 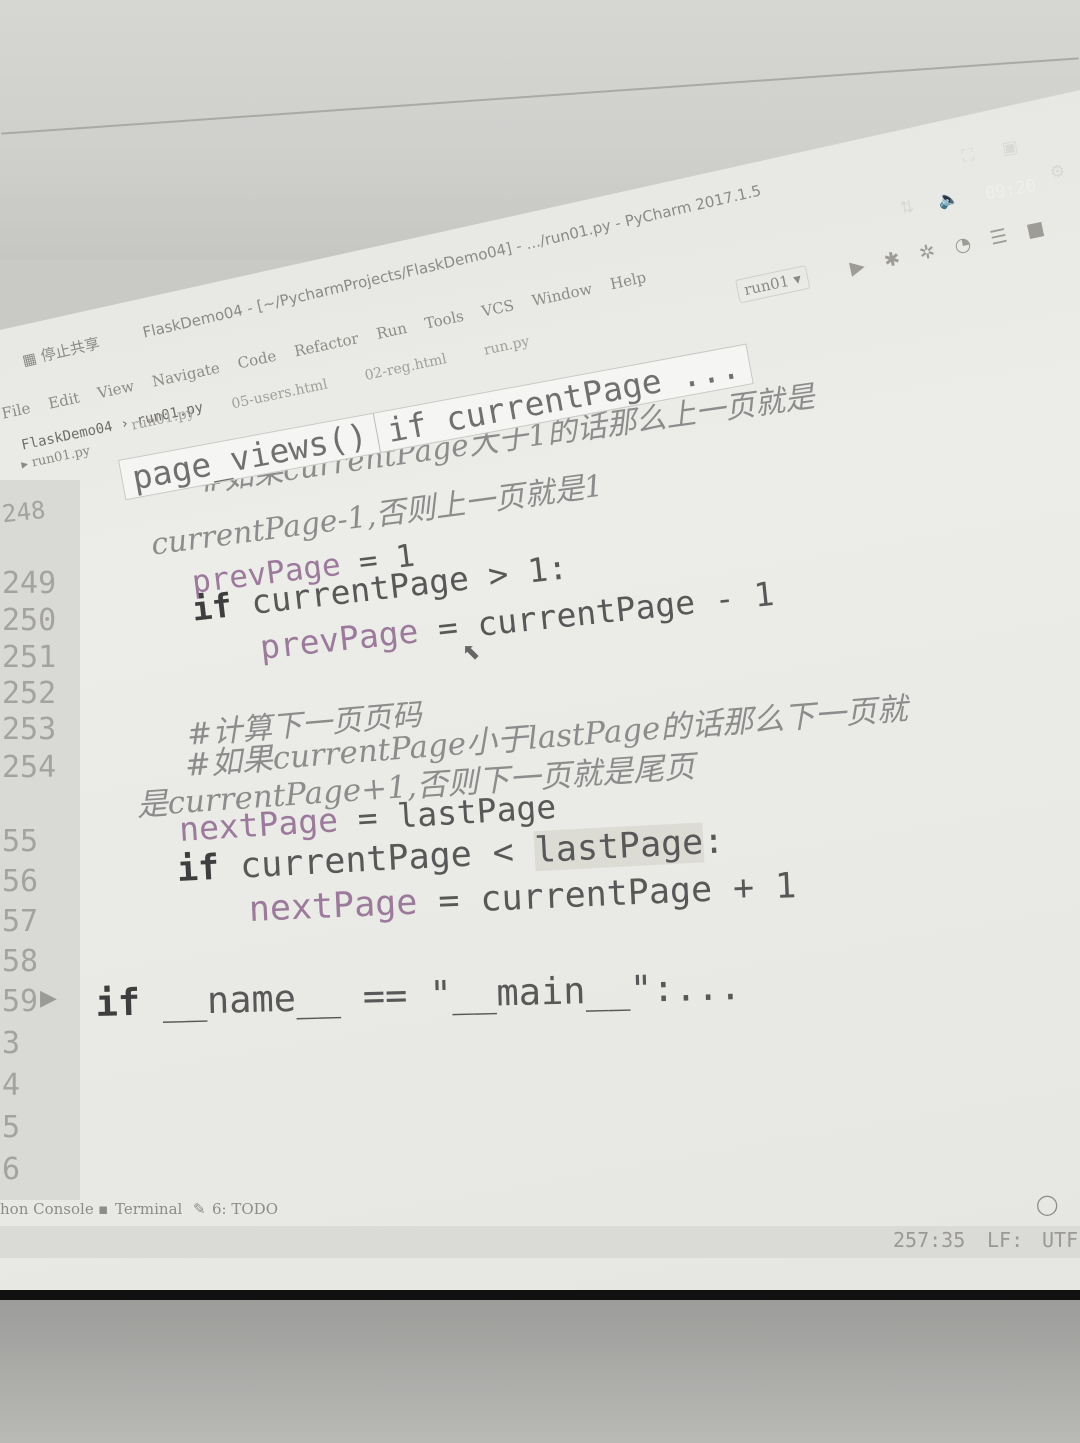 I want to click on tool-window-bar: hon Console ▪ Terminal ✎ 6: TODO ◯, so click(x=540, y=1210).